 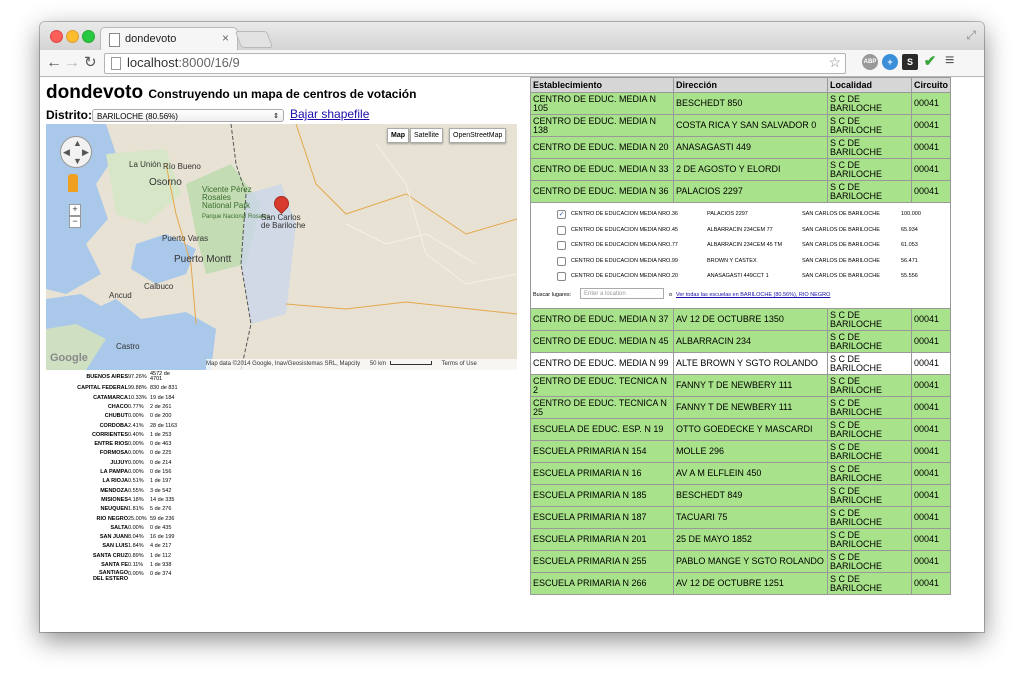 What do you see at coordinates (112, 519) in the screenshot?
I see `stat-province: RIO NEGRO` at bounding box center [112, 519].